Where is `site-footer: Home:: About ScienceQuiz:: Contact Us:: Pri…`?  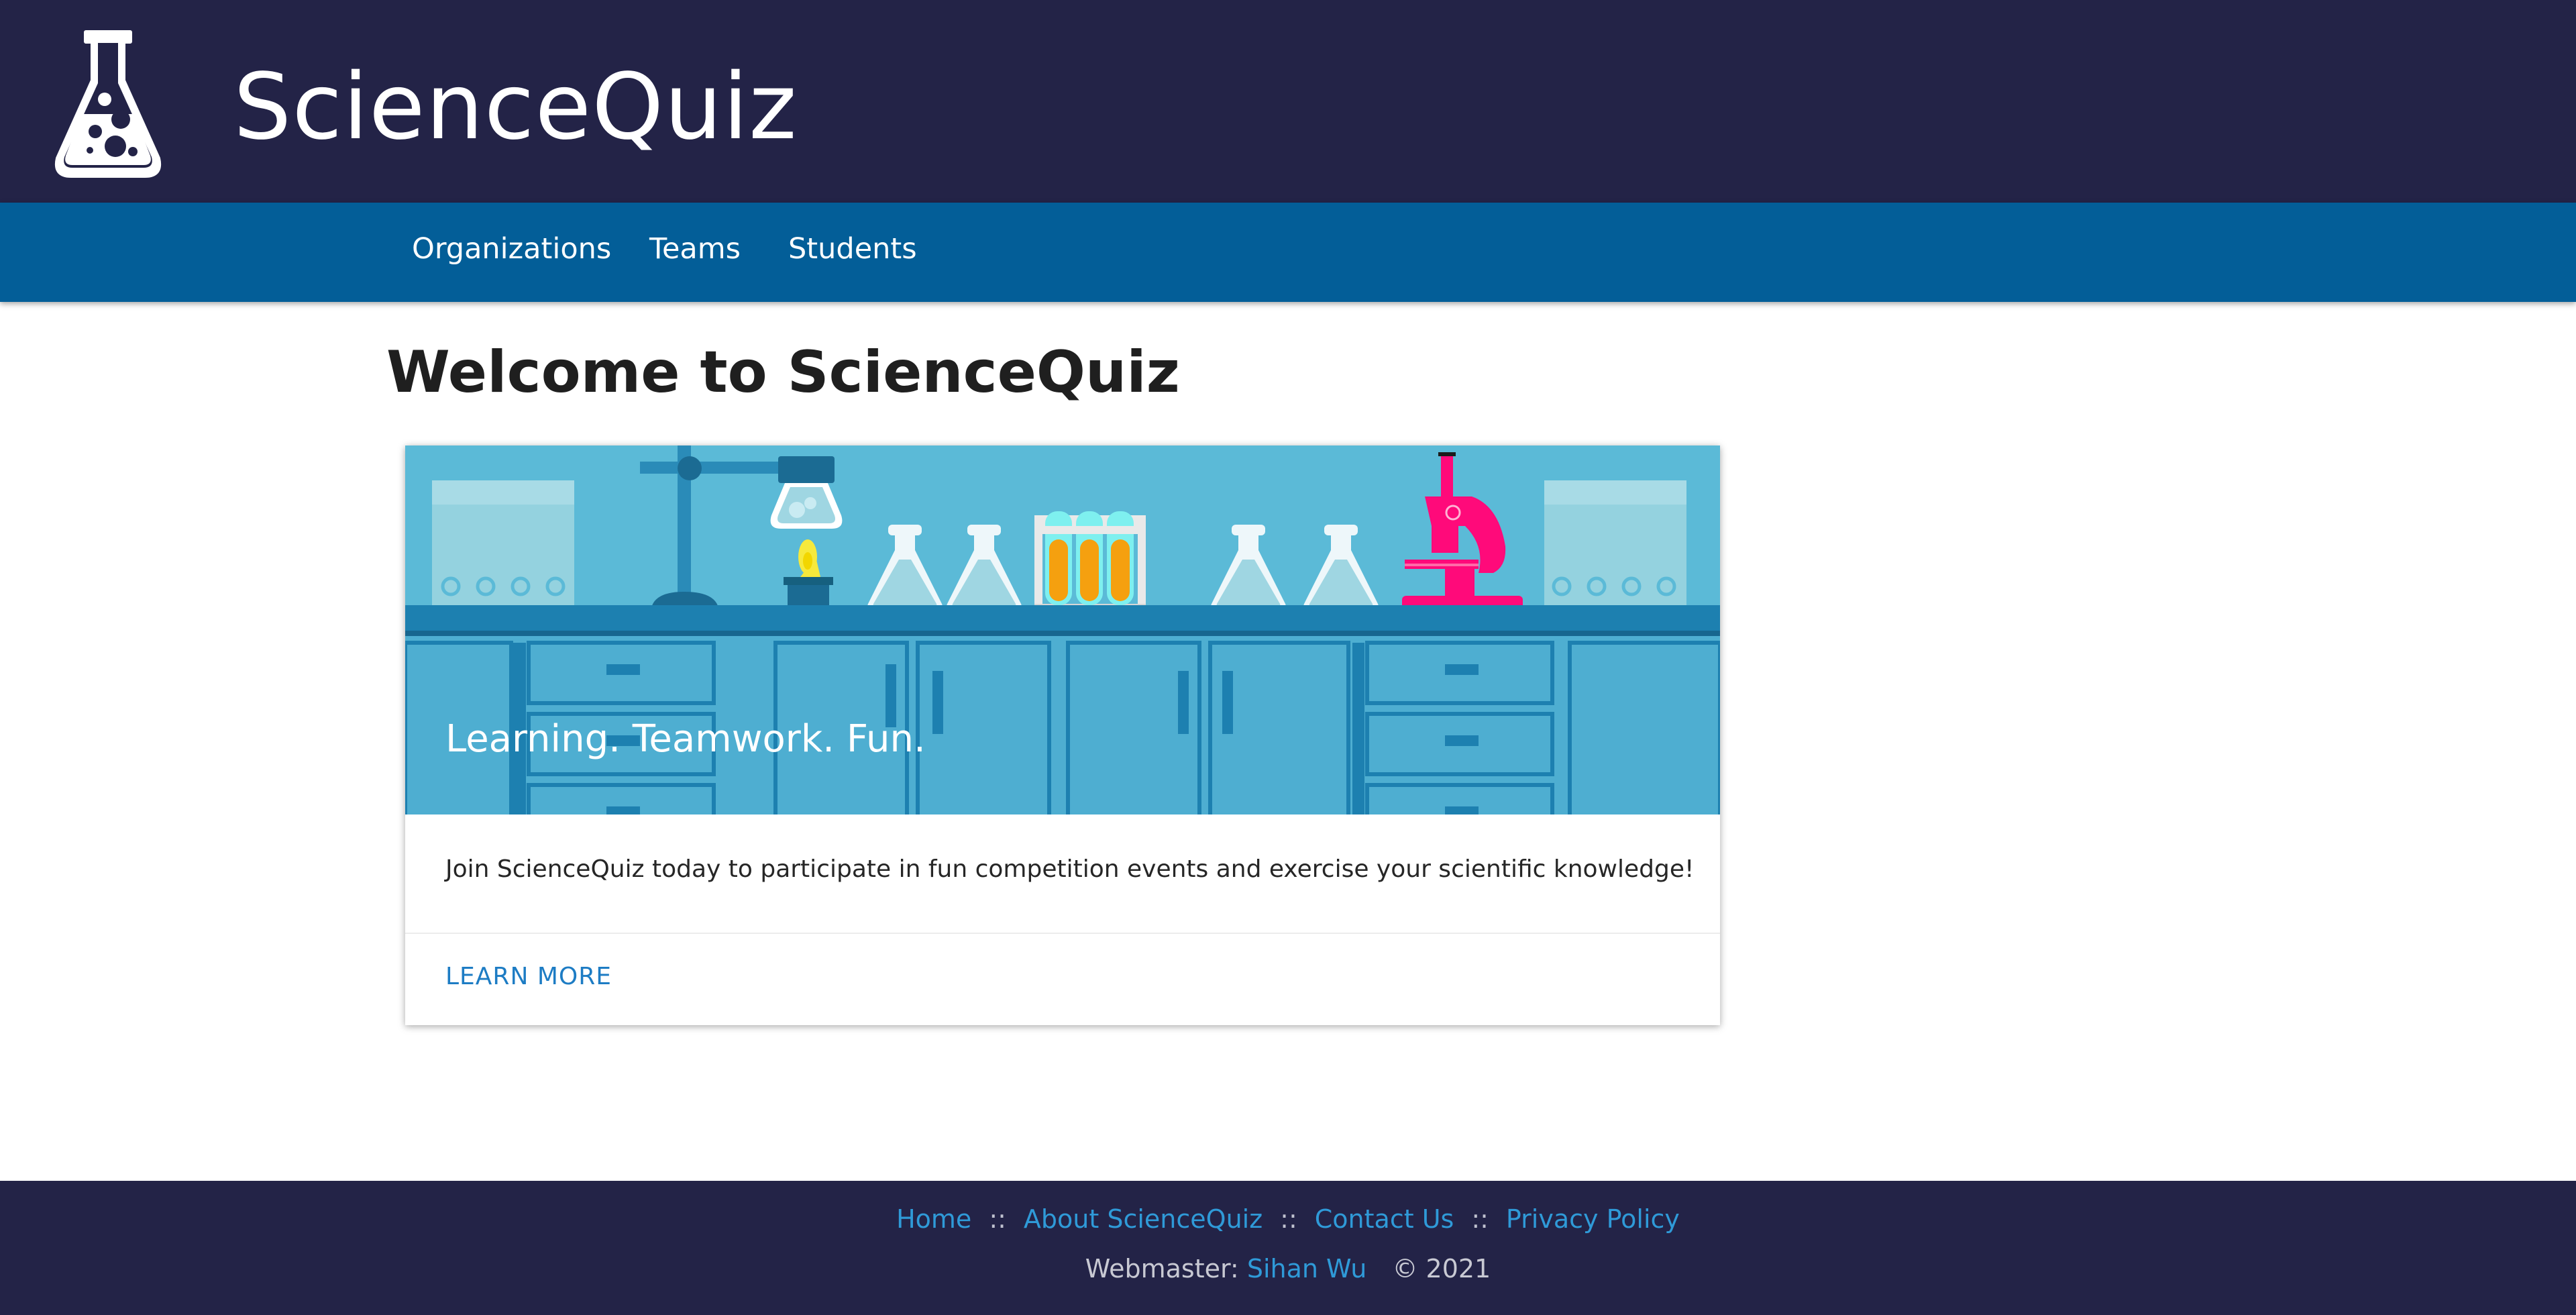
site-footer: Home:: About ScienceQuiz:: Contact Us:: Pri… is located at coordinates (1288, 1248).